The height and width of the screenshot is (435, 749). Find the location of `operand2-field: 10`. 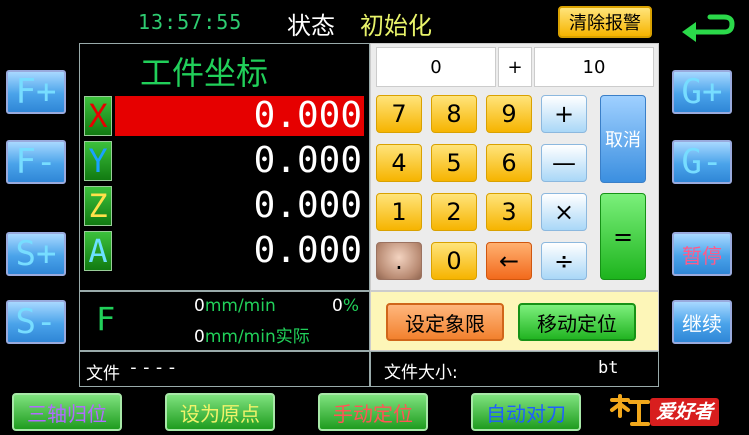

operand2-field: 10 is located at coordinates (594, 67).